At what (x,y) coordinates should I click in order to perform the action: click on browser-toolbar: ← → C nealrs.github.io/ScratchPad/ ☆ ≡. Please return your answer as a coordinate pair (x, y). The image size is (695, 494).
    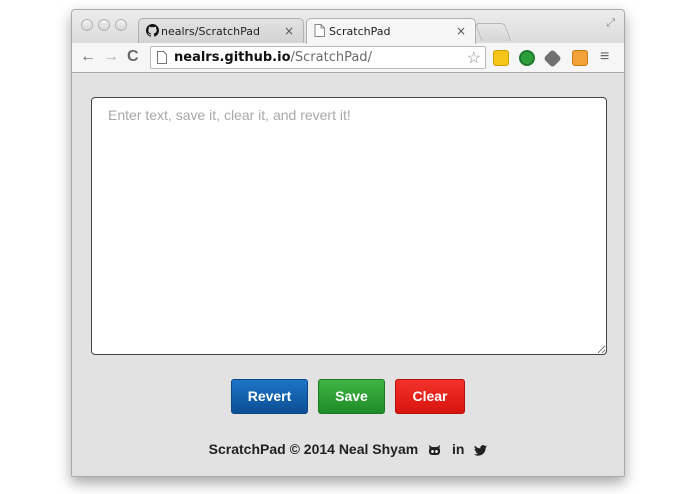
    Looking at the image, I should click on (348, 58).